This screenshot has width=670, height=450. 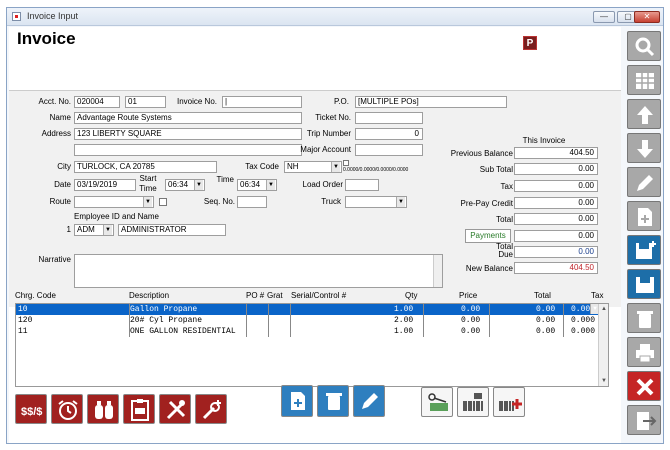 I want to click on major-account-label: Major Account, so click(x=325, y=149).